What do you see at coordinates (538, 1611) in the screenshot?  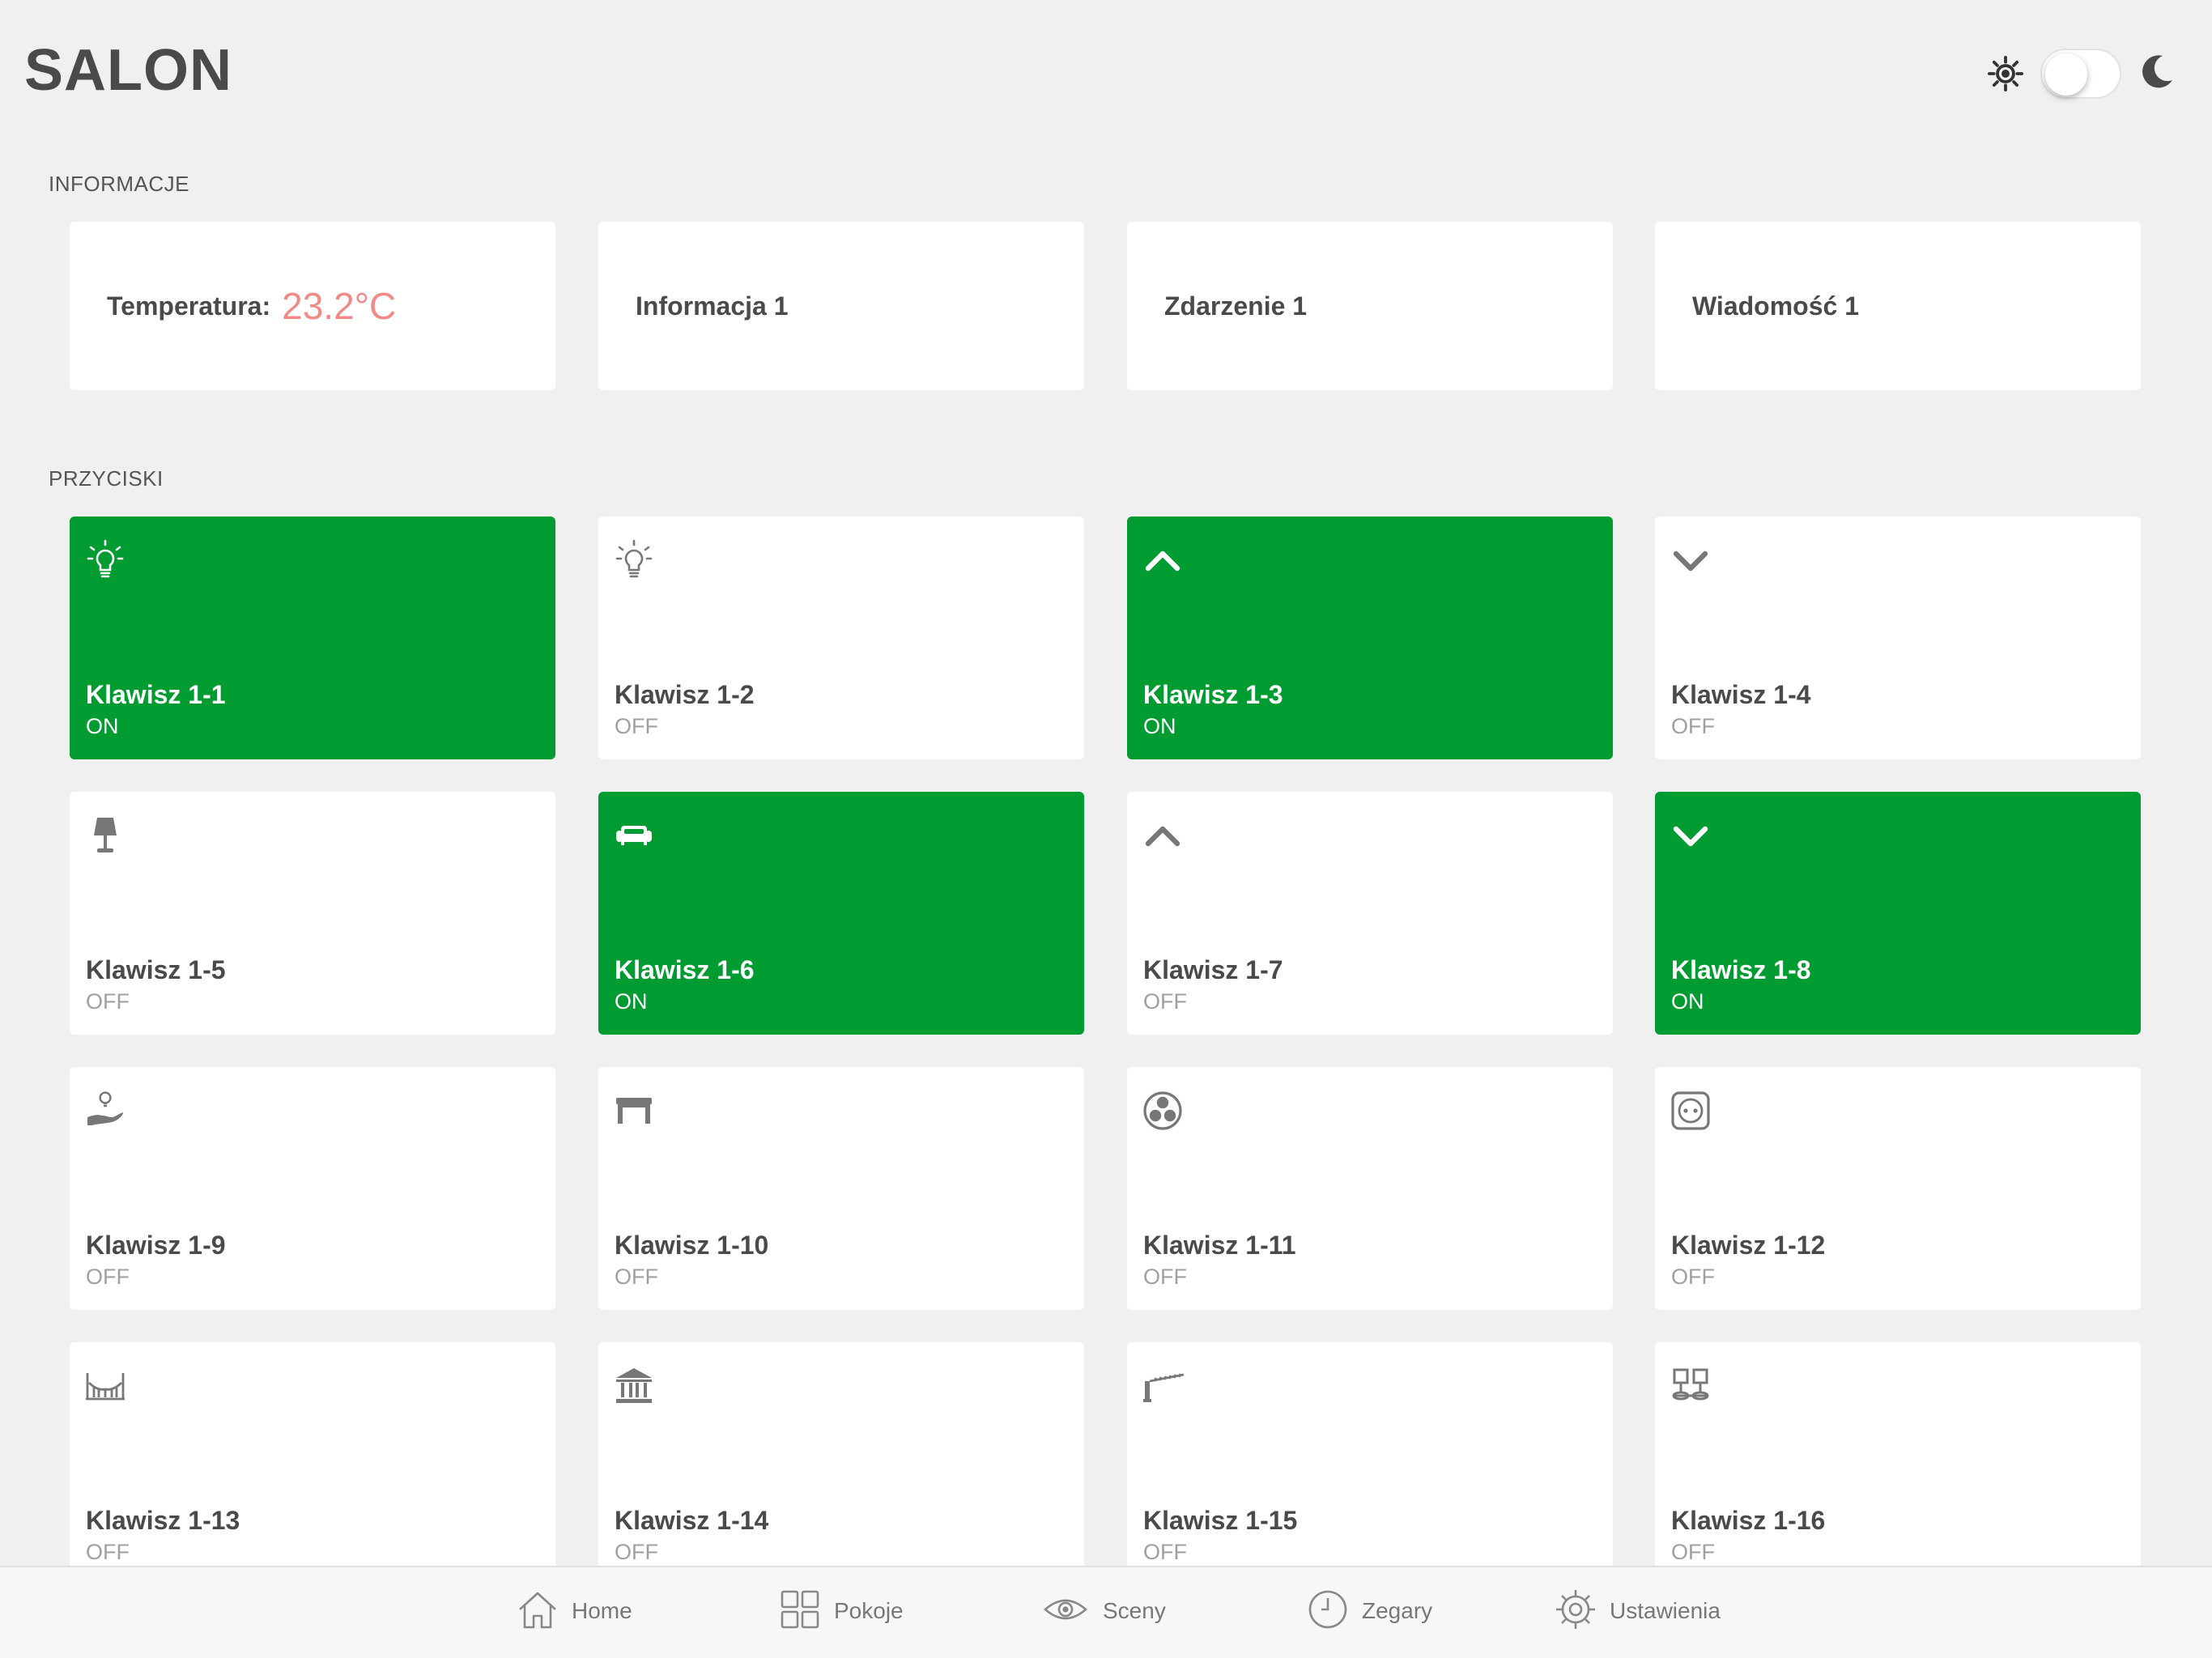 I see `home-icon` at bounding box center [538, 1611].